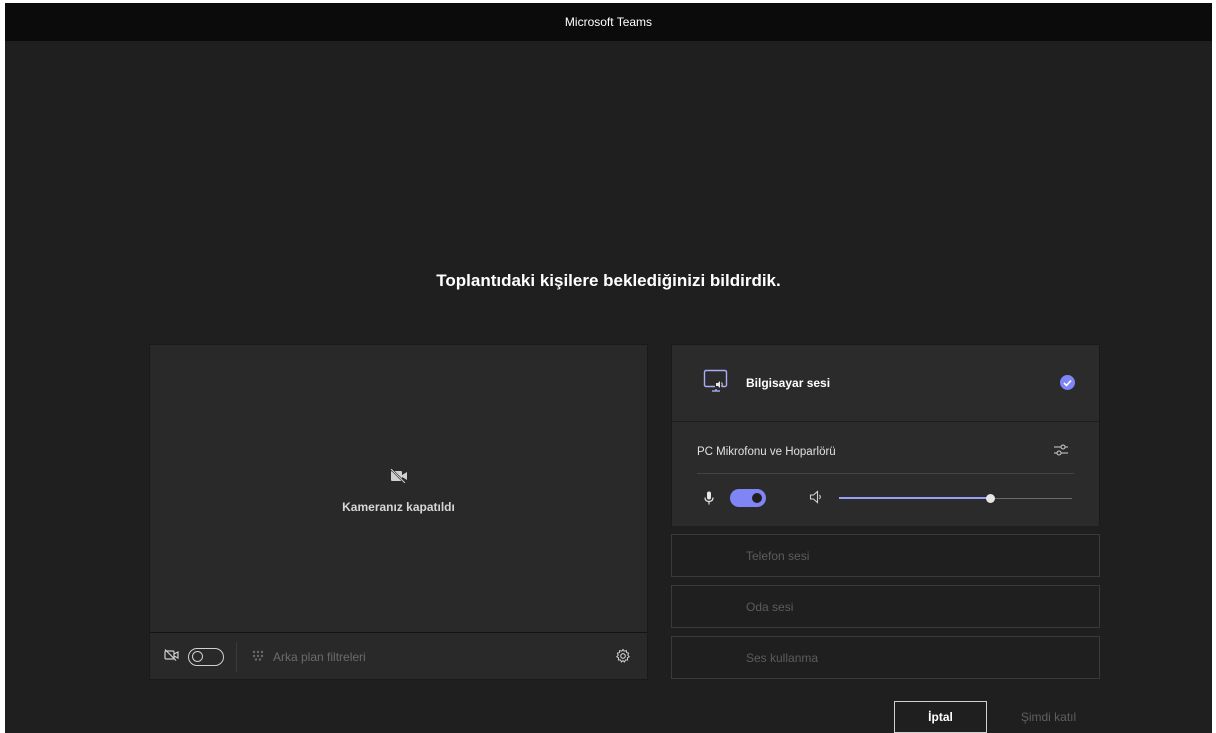 Image resolution: width=1216 pixels, height=733 pixels. I want to click on checkmark-icon, so click(1067, 382).